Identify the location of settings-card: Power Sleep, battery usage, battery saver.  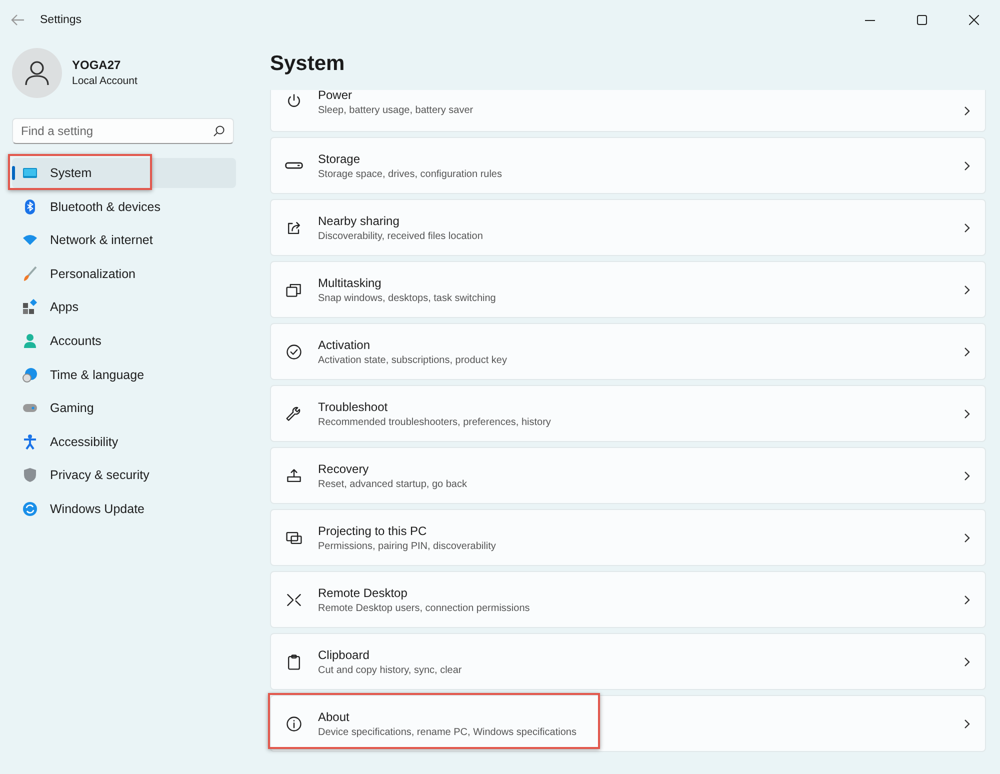
(628, 111).